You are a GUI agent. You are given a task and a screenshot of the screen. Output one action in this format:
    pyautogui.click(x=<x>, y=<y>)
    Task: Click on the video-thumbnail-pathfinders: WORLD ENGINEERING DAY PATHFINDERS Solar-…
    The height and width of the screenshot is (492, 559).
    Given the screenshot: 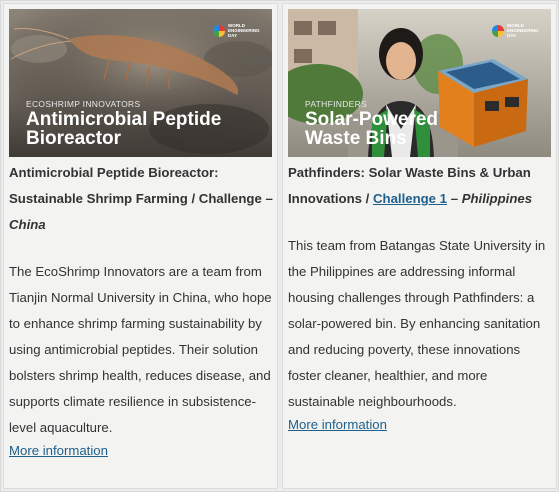 What is the action you would take?
    pyautogui.click(x=419, y=83)
    